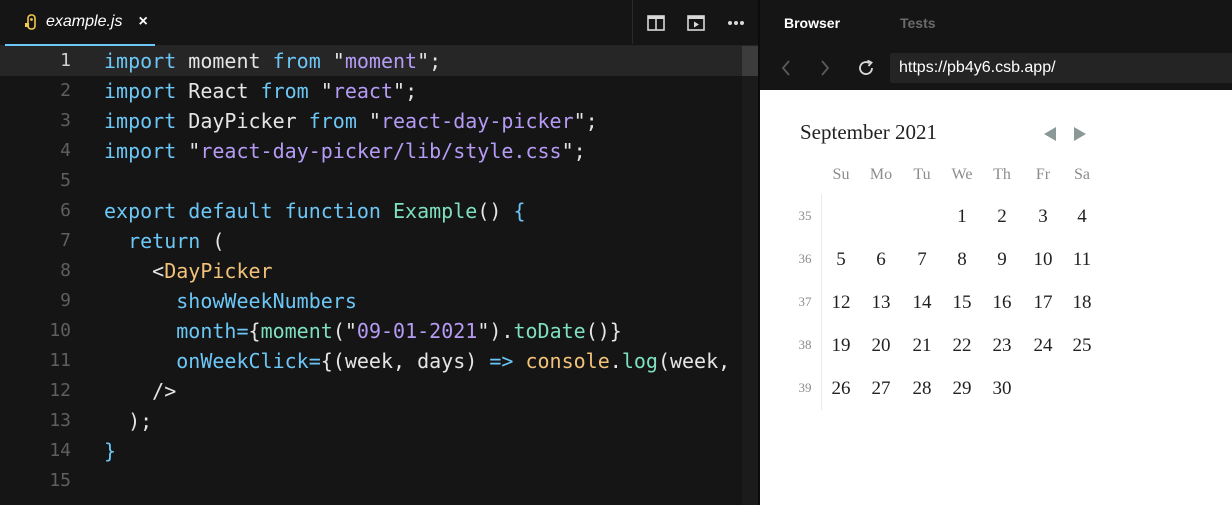 The height and width of the screenshot is (505, 1232). Describe the element at coordinates (1002, 303) in the screenshot. I see `calendar-day: 16` at that location.